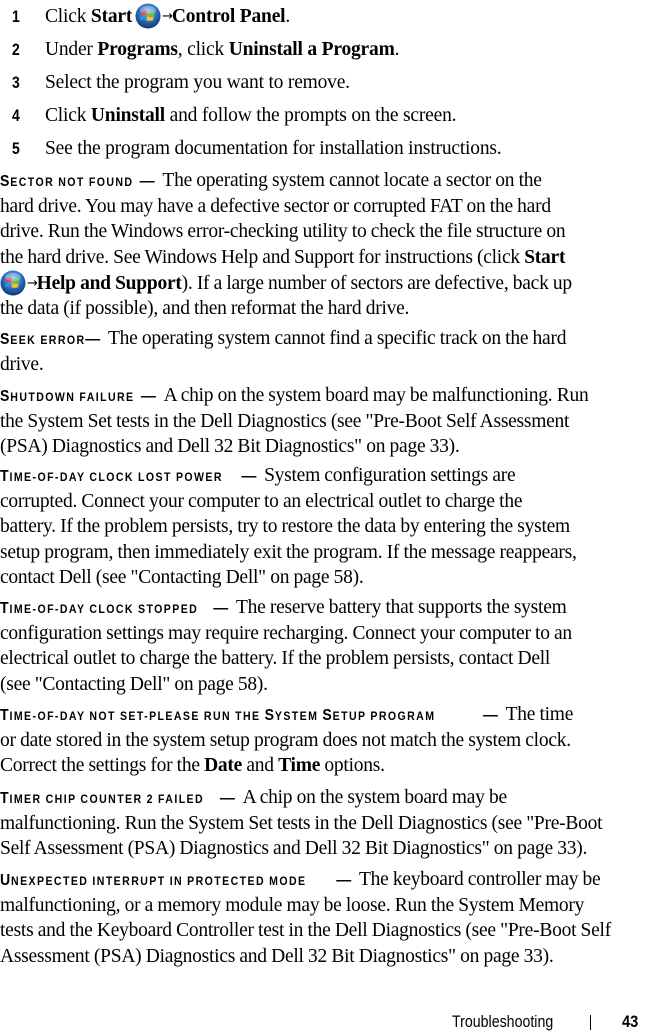 This screenshot has height=1035, width=663. Describe the element at coordinates (43, 339) in the screenshot. I see `error-term: SEEK ERROR` at that location.